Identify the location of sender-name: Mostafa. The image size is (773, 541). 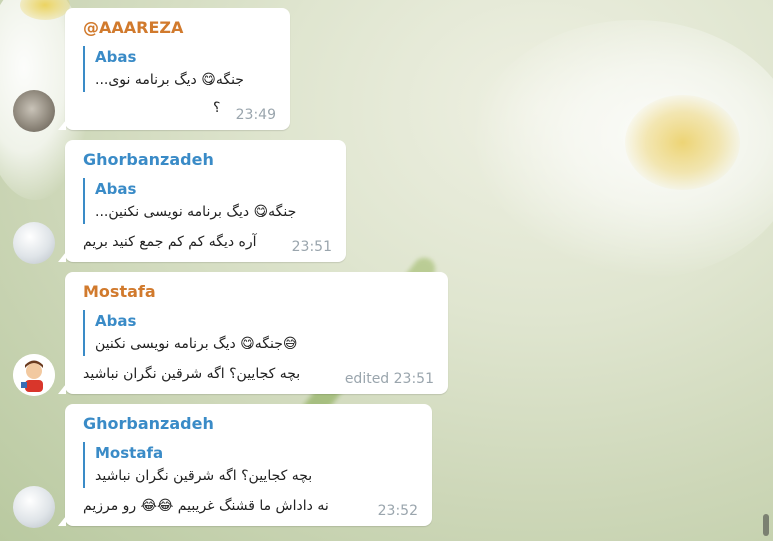
(119, 291).